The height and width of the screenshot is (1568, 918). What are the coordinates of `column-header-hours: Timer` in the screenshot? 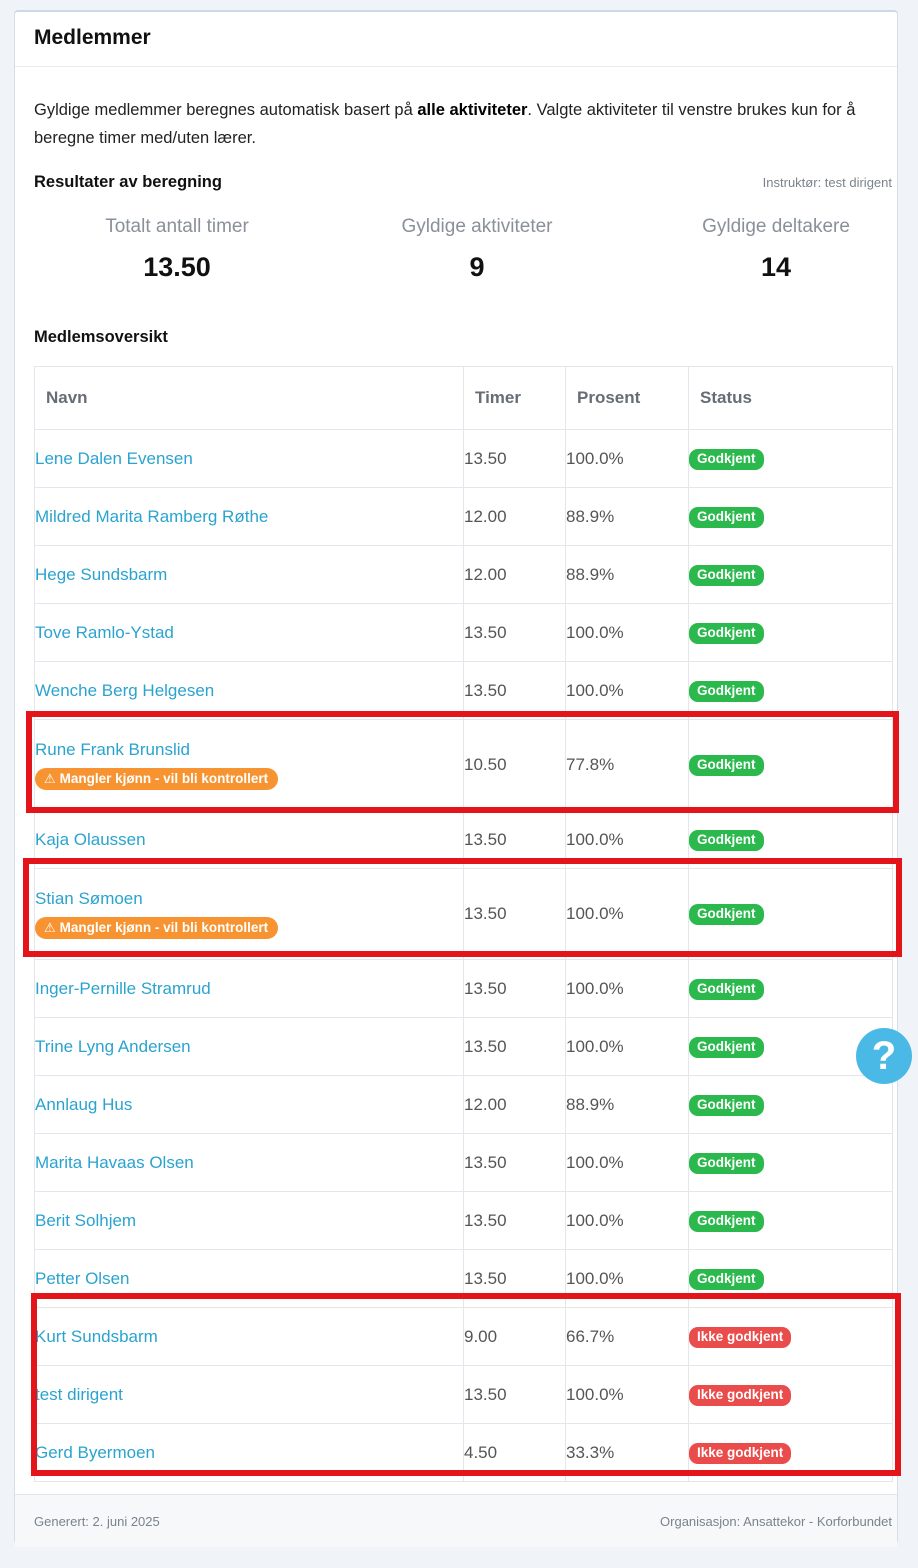 It's located at (514, 398).